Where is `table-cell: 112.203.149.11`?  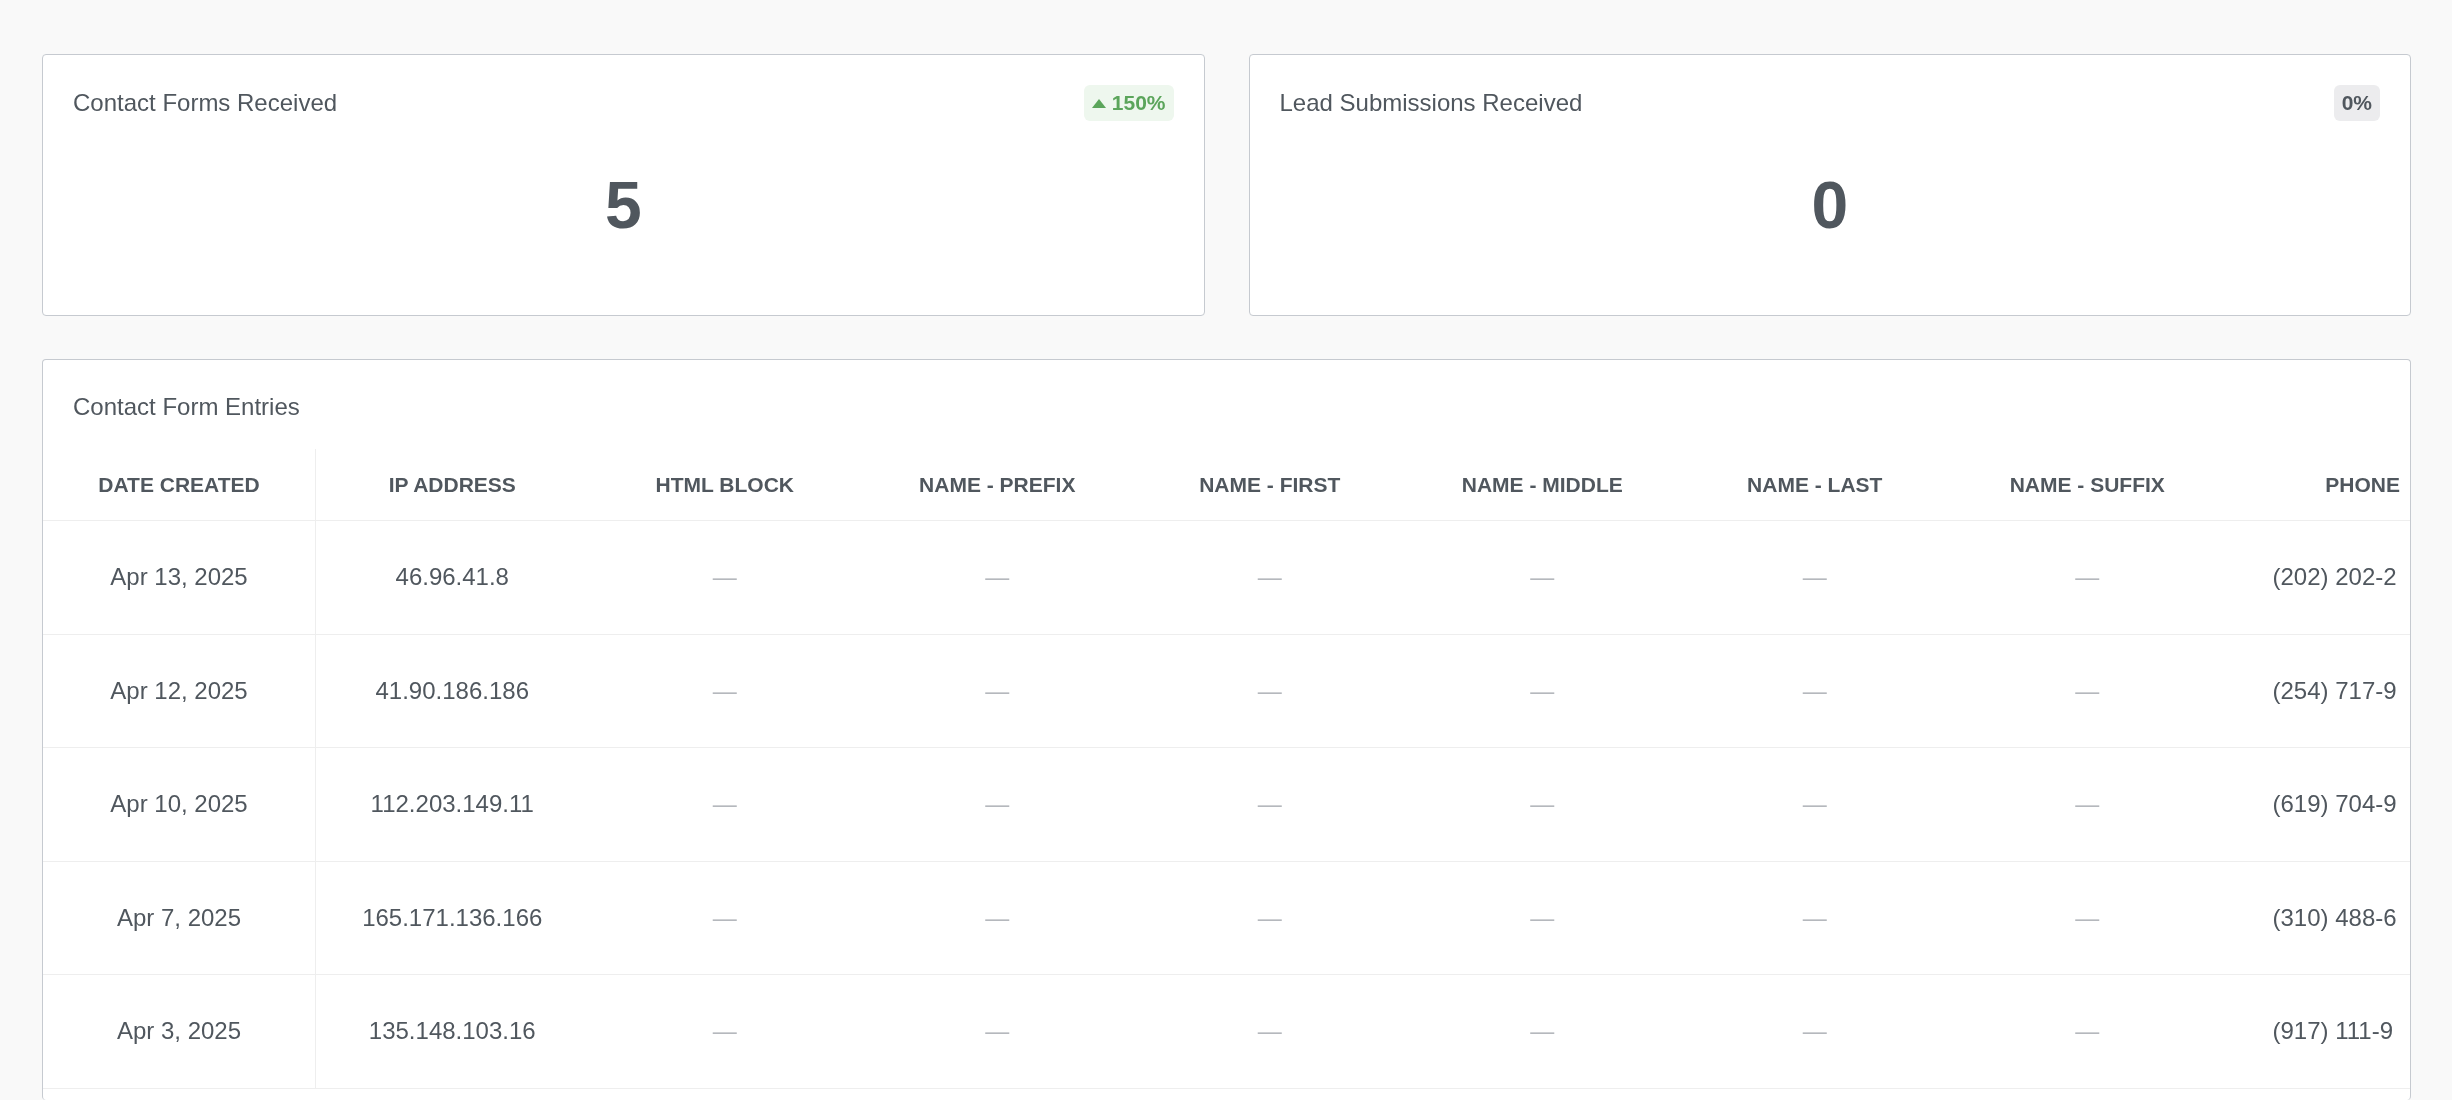
table-cell: 112.203.149.11 is located at coordinates (452, 805).